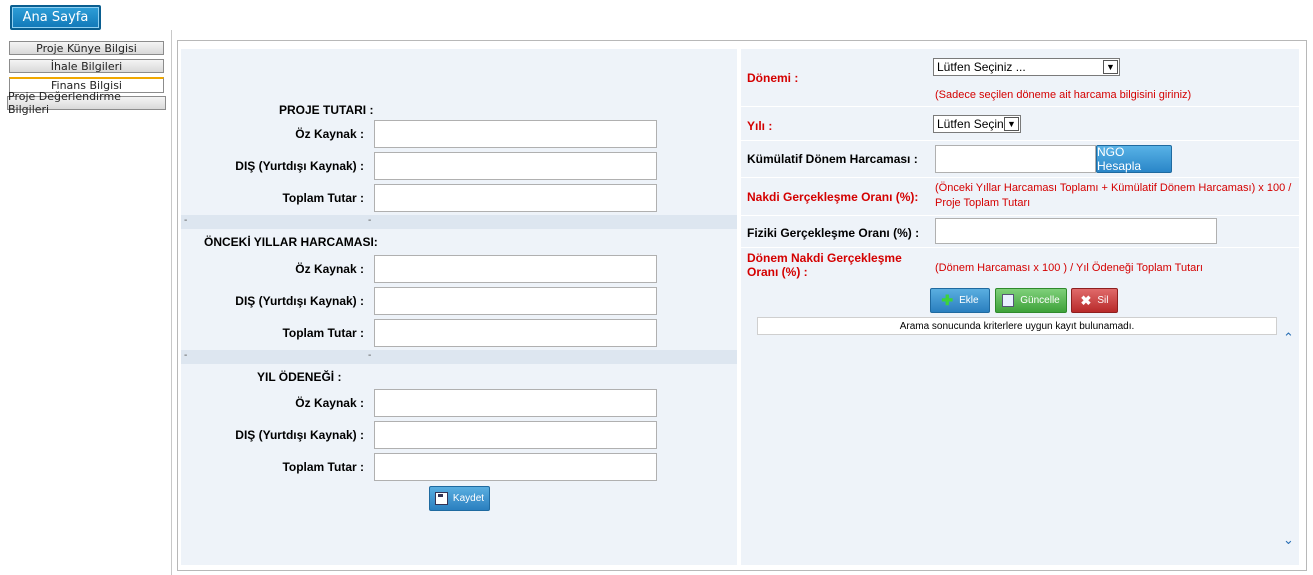  I want to click on onceki-dis-kaynak-input, so click(515, 301).